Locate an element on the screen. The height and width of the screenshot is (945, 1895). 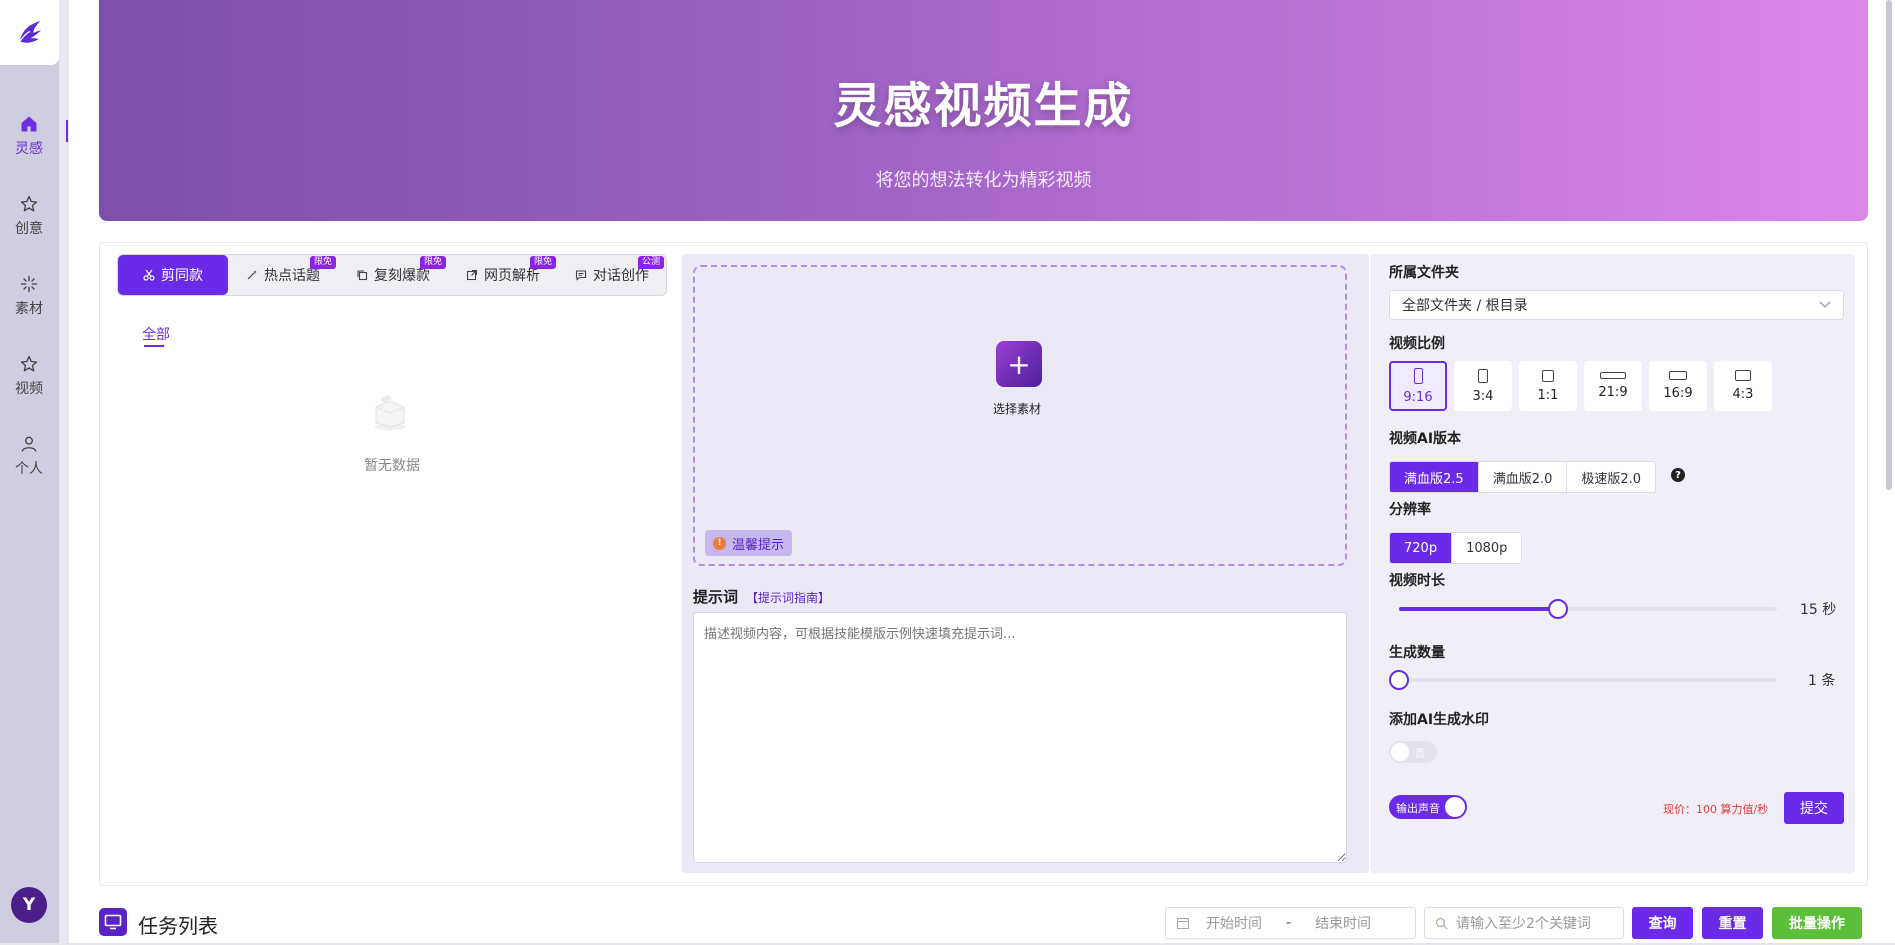
ratio-label-text: 1:1 is located at coordinates (1548, 395).